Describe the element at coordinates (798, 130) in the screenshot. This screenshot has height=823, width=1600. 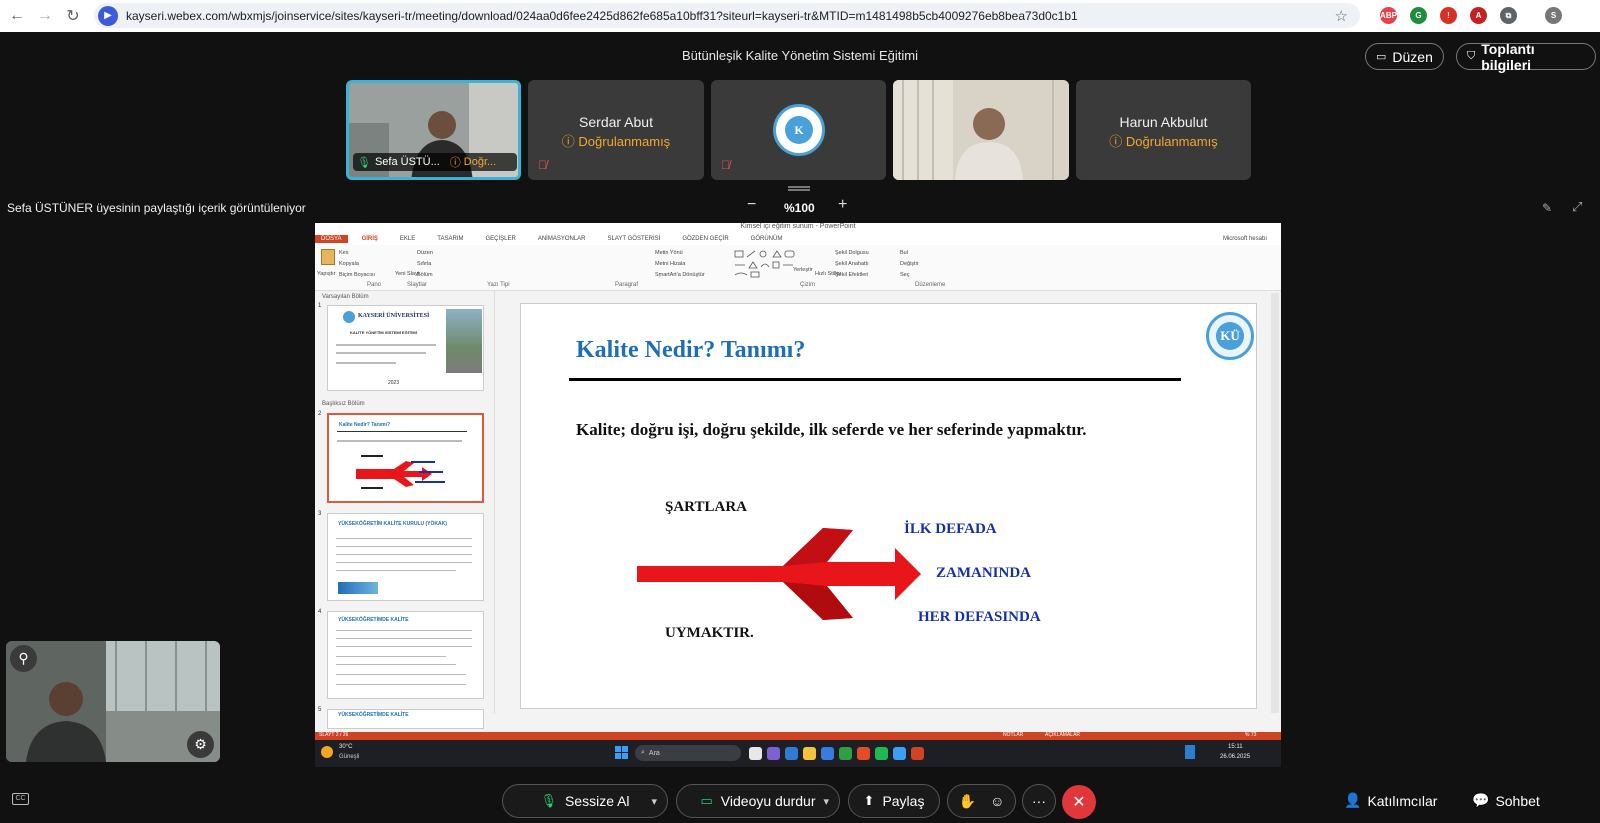
I see `participant-tile: K 🎙̸` at that location.